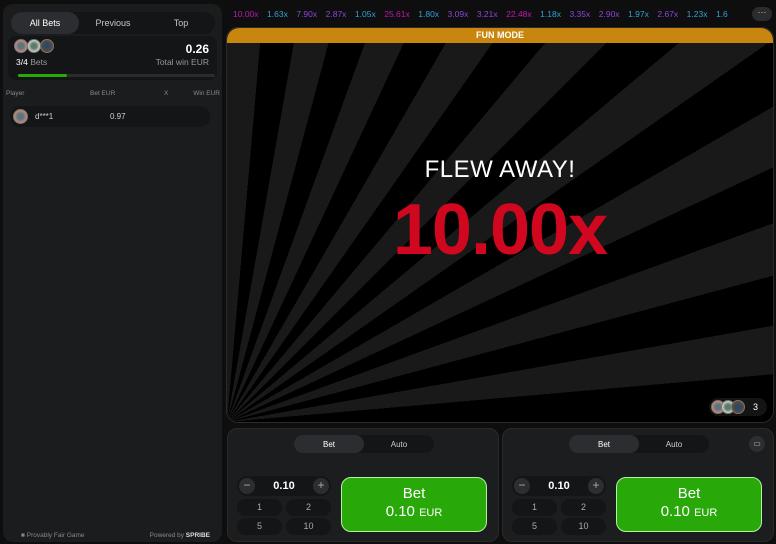 This screenshot has height=544, width=776. I want to click on col-bet: Bet EUR, so click(103, 93).